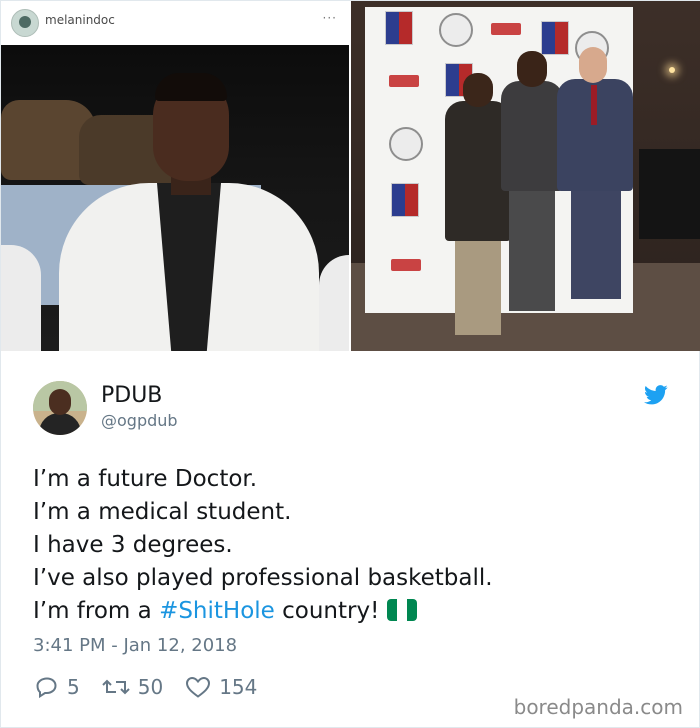 This screenshot has height=728, width=700. I want to click on more-options-icon: ···, so click(329, 18).